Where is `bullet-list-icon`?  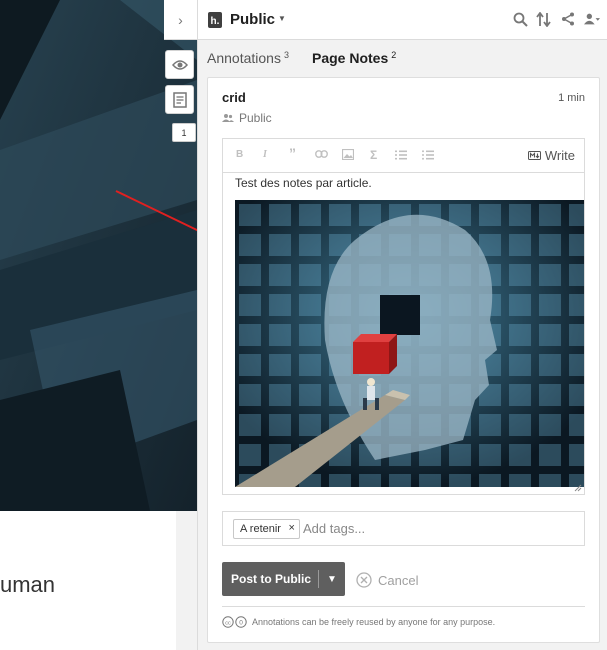
bullet-list-icon is located at coordinates (428, 155).